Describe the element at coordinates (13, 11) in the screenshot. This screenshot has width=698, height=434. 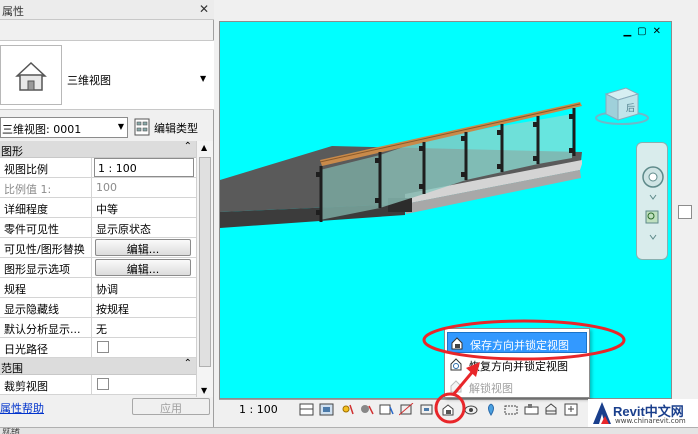
I see `properties-title: 属性` at that location.